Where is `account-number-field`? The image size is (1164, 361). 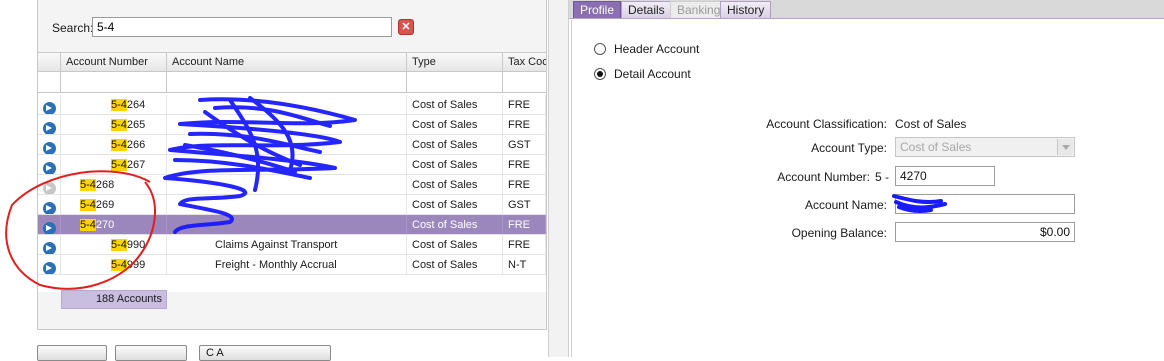 account-number-field is located at coordinates (945, 176).